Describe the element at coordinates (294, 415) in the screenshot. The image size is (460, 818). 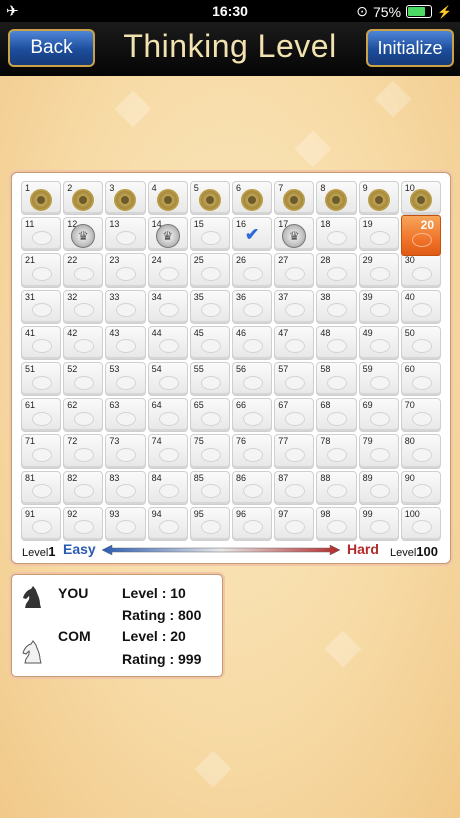
I see `level-cell-67: 67` at that location.